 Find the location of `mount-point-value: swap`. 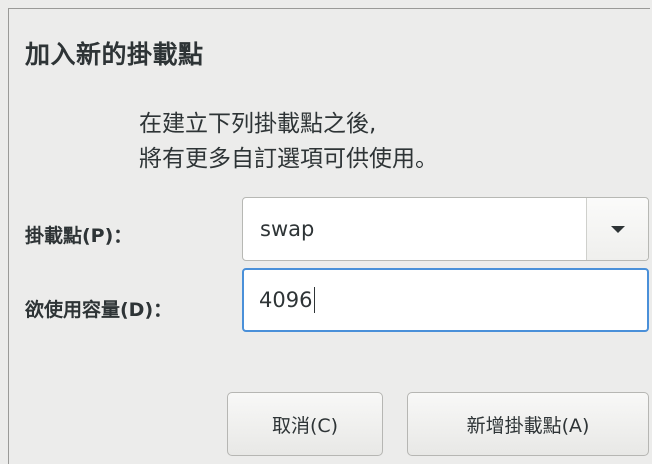

mount-point-value: swap is located at coordinates (414, 229).